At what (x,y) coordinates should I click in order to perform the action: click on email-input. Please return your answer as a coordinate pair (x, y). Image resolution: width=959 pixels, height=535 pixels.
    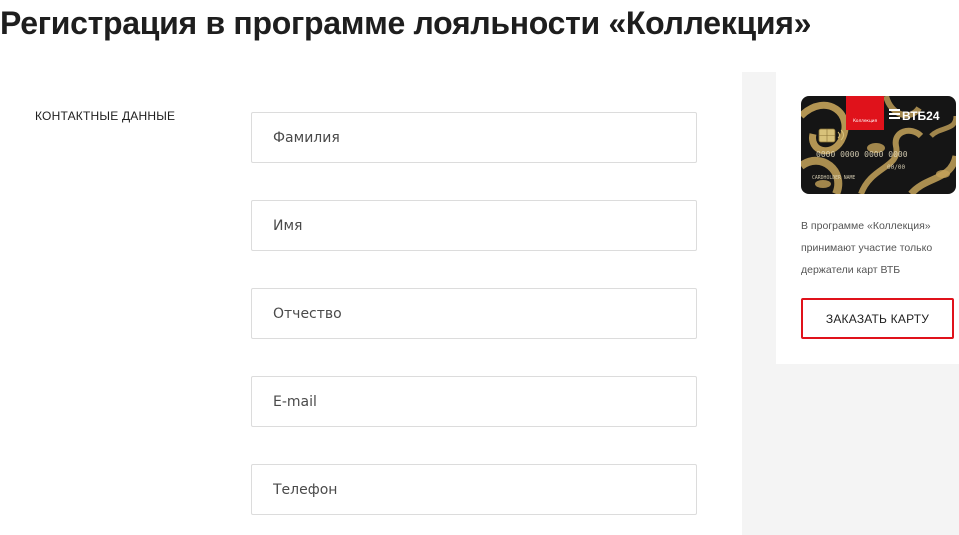
    Looking at the image, I should click on (474, 401).